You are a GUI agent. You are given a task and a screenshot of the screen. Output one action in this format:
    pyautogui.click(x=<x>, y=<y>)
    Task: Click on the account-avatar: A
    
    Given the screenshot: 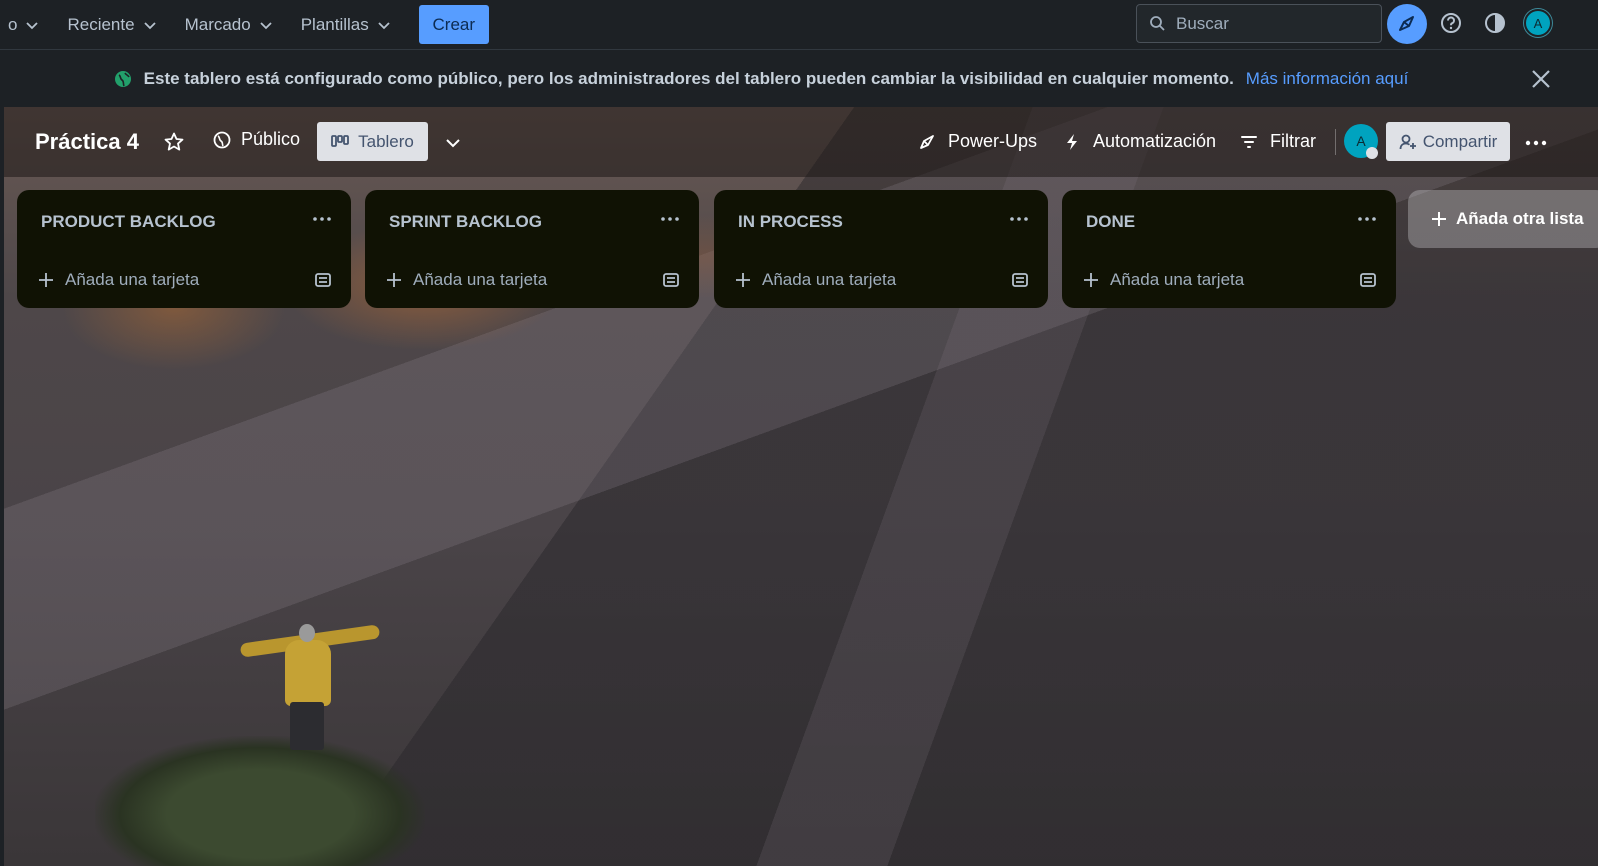 What is the action you would take?
    pyautogui.click(x=1538, y=23)
    